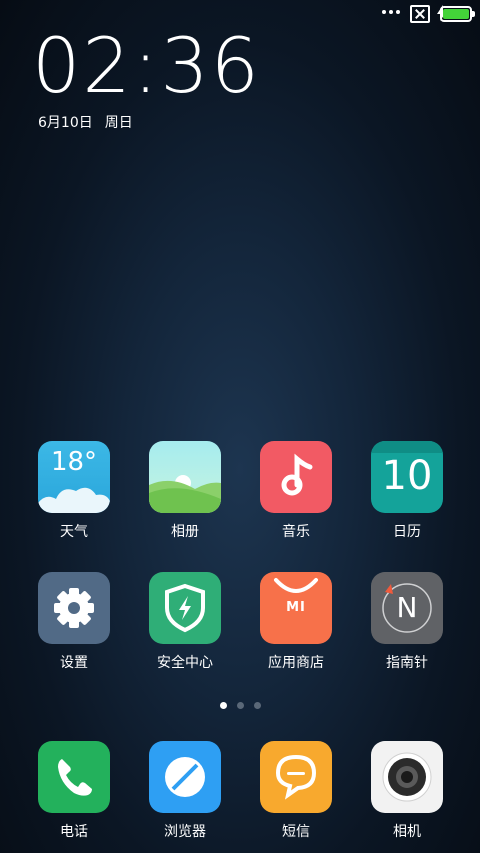 The height and width of the screenshot is (853, 480). I want to click on app-store: MI 应用商店, so click(296, 622).